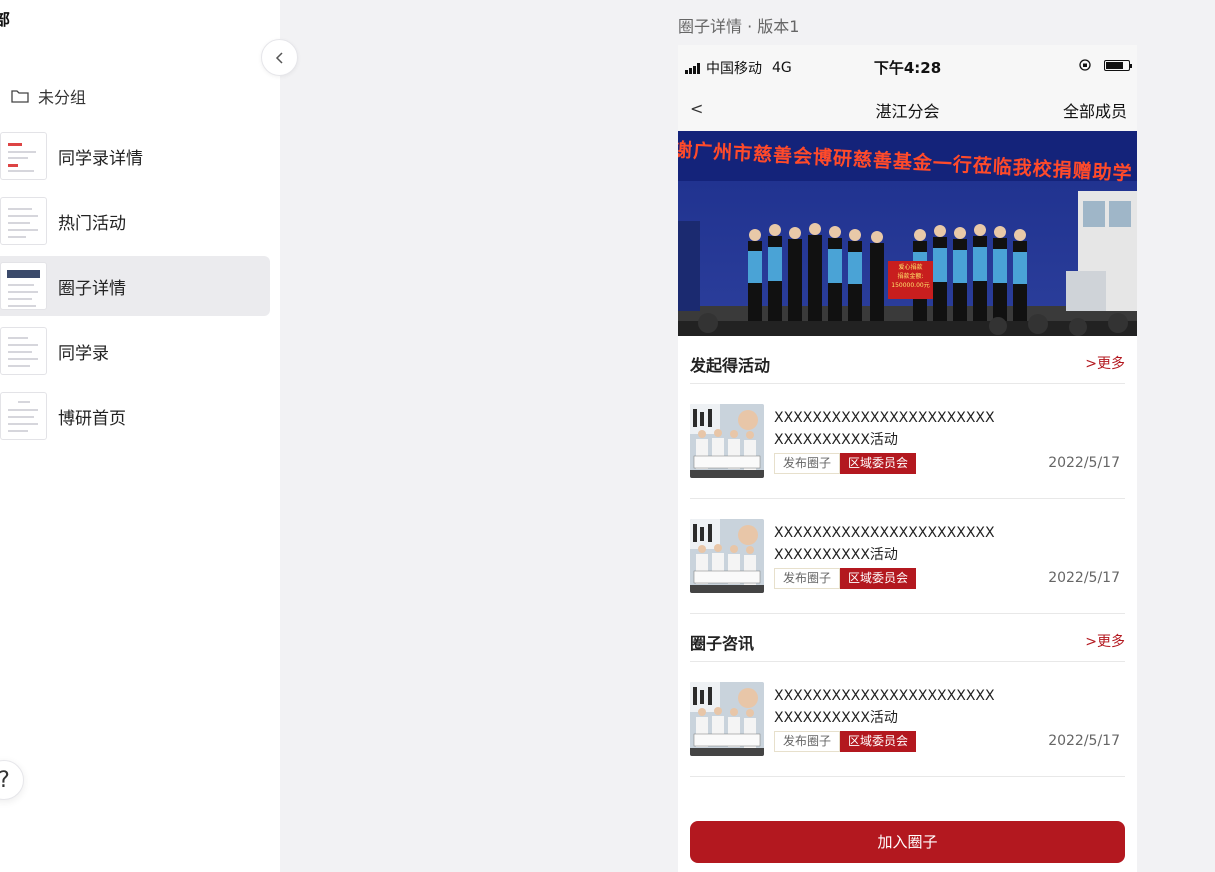 This screenshot has height=872, width=1215. What do you see at coordinates (910, 281) in the screenshot?
I see `donation-board-amount: 捐款金额: 150000.00元` at bounding box center [910, 281].